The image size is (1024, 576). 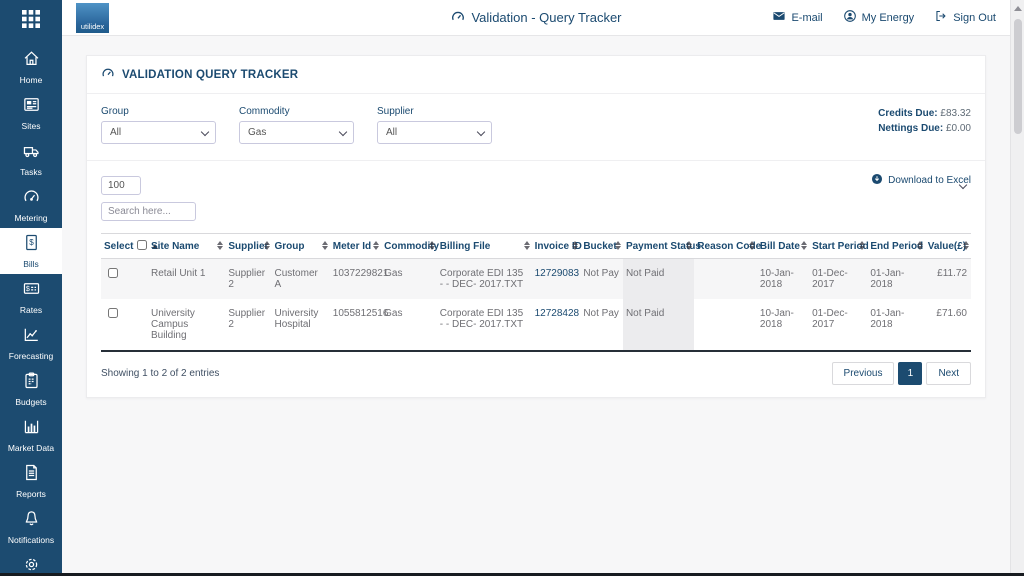 I want to click on sidebar-item-metering: Metering, so click(x=31, y=205).